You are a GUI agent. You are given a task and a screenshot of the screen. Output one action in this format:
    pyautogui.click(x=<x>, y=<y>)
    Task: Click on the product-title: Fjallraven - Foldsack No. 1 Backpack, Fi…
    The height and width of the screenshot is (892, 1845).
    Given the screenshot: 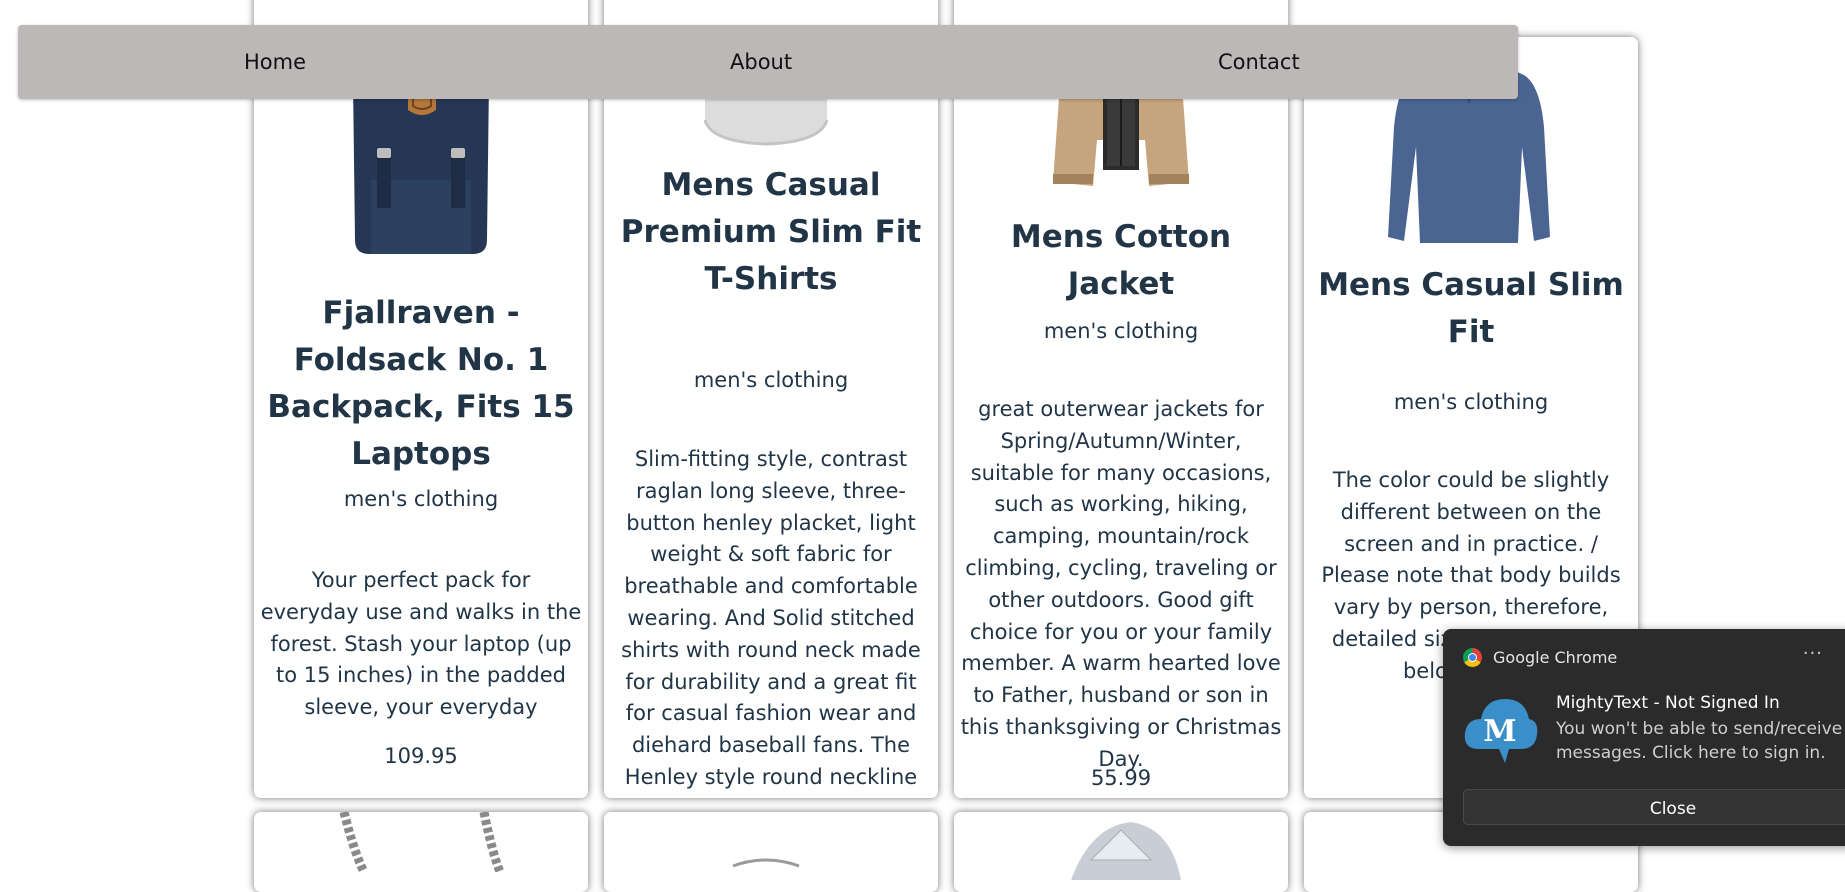 What is the action you would take?
    pyautogui.click(x=421, y=383)
    